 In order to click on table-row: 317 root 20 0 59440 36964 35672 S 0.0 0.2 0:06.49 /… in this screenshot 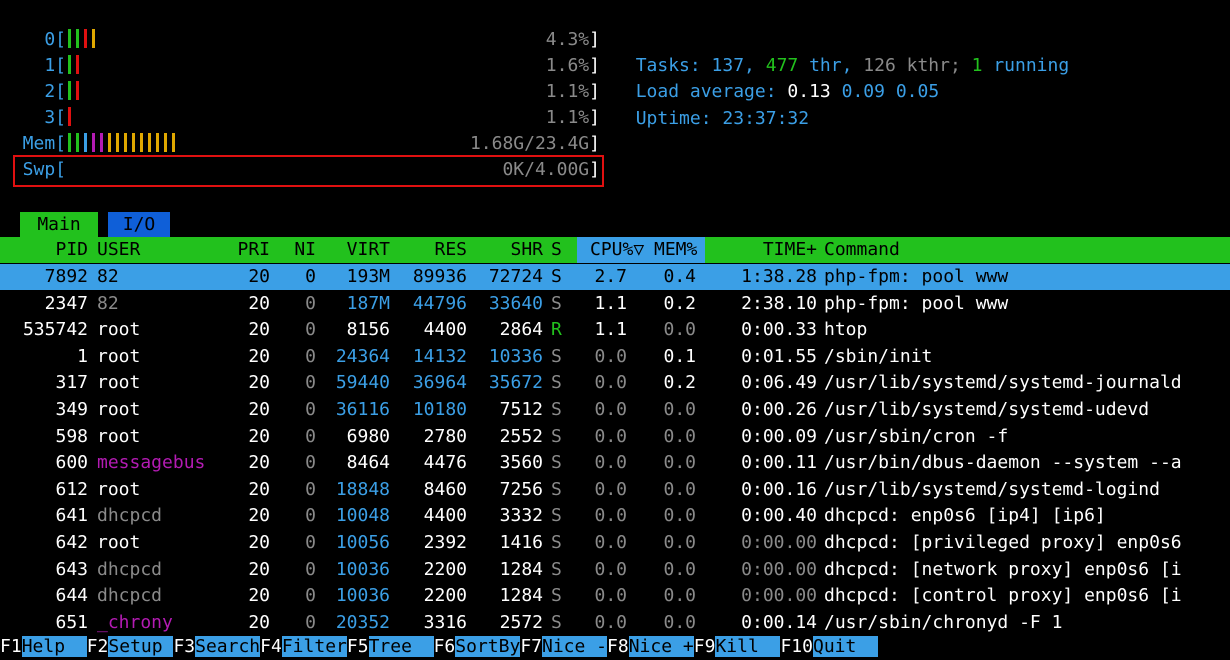, I will do `click(615, 383)`.